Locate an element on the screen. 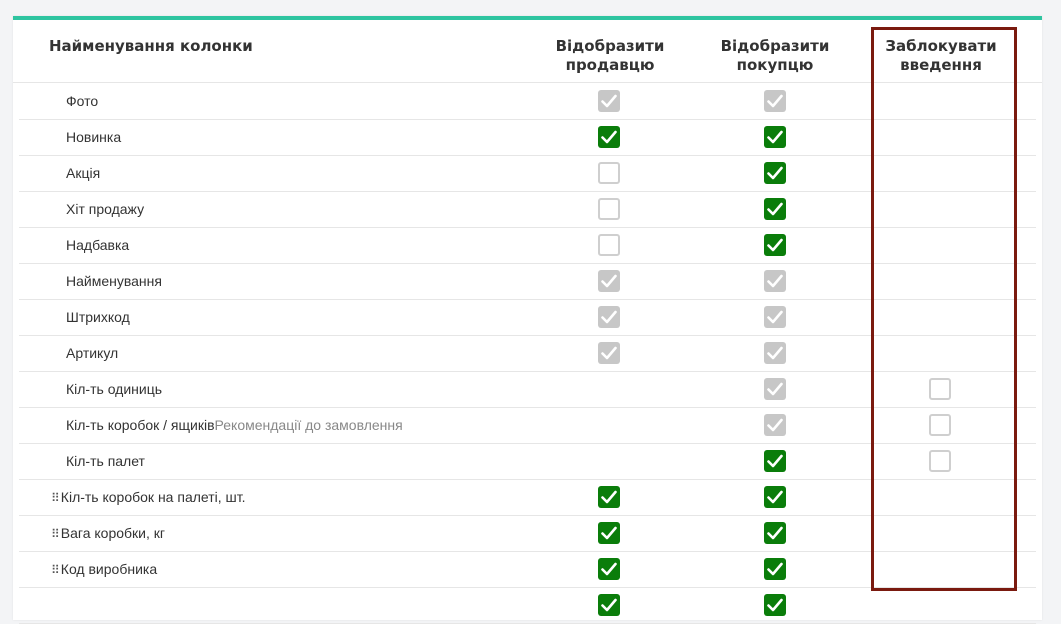  row-label-text: Новинка is located at coordinates (94, 137).